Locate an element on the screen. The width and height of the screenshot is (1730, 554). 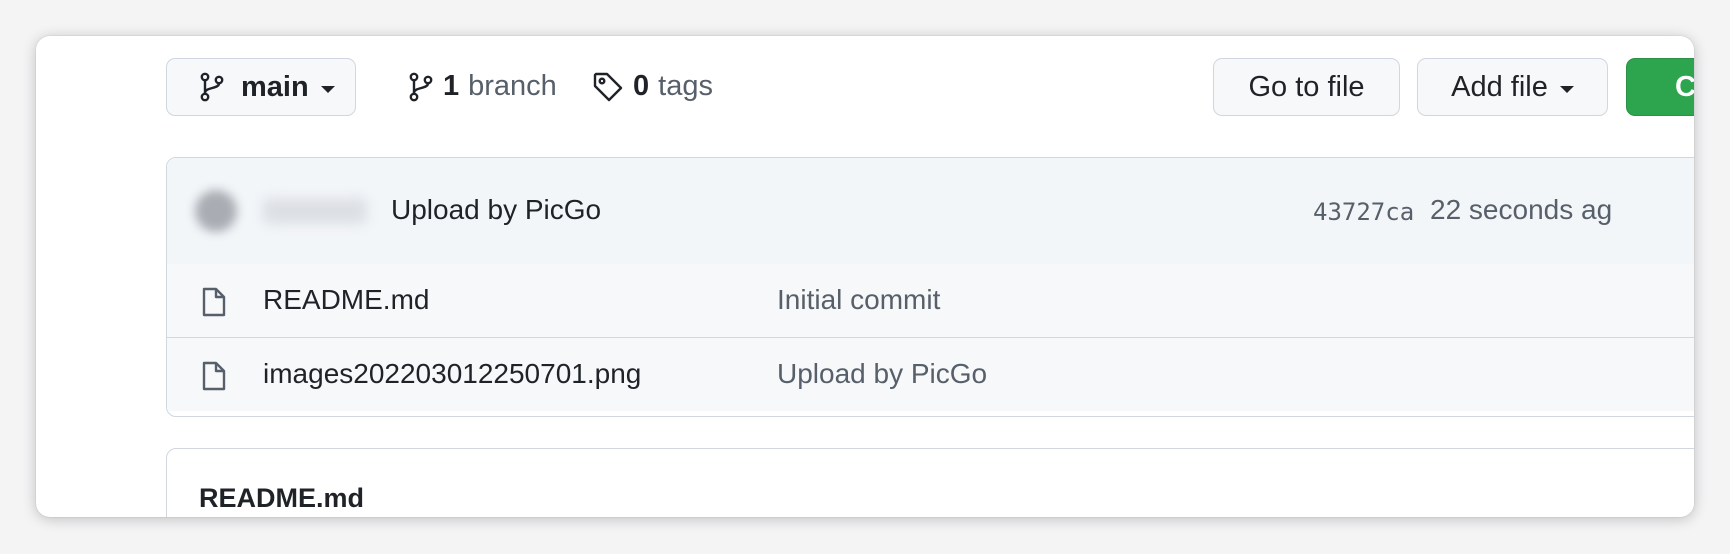
branch-name: main is located at coordinates (275, 86).